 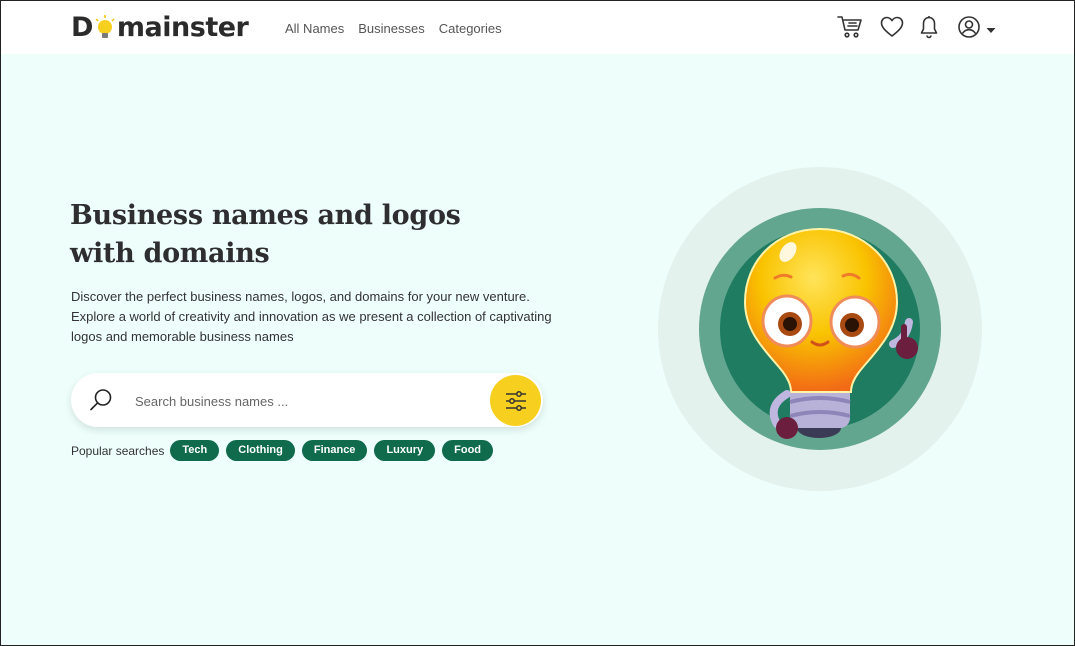 What do you see at coordinates (929, 29) in the screenshot?
I see `bell-icon` at bounding box center [929, 29].